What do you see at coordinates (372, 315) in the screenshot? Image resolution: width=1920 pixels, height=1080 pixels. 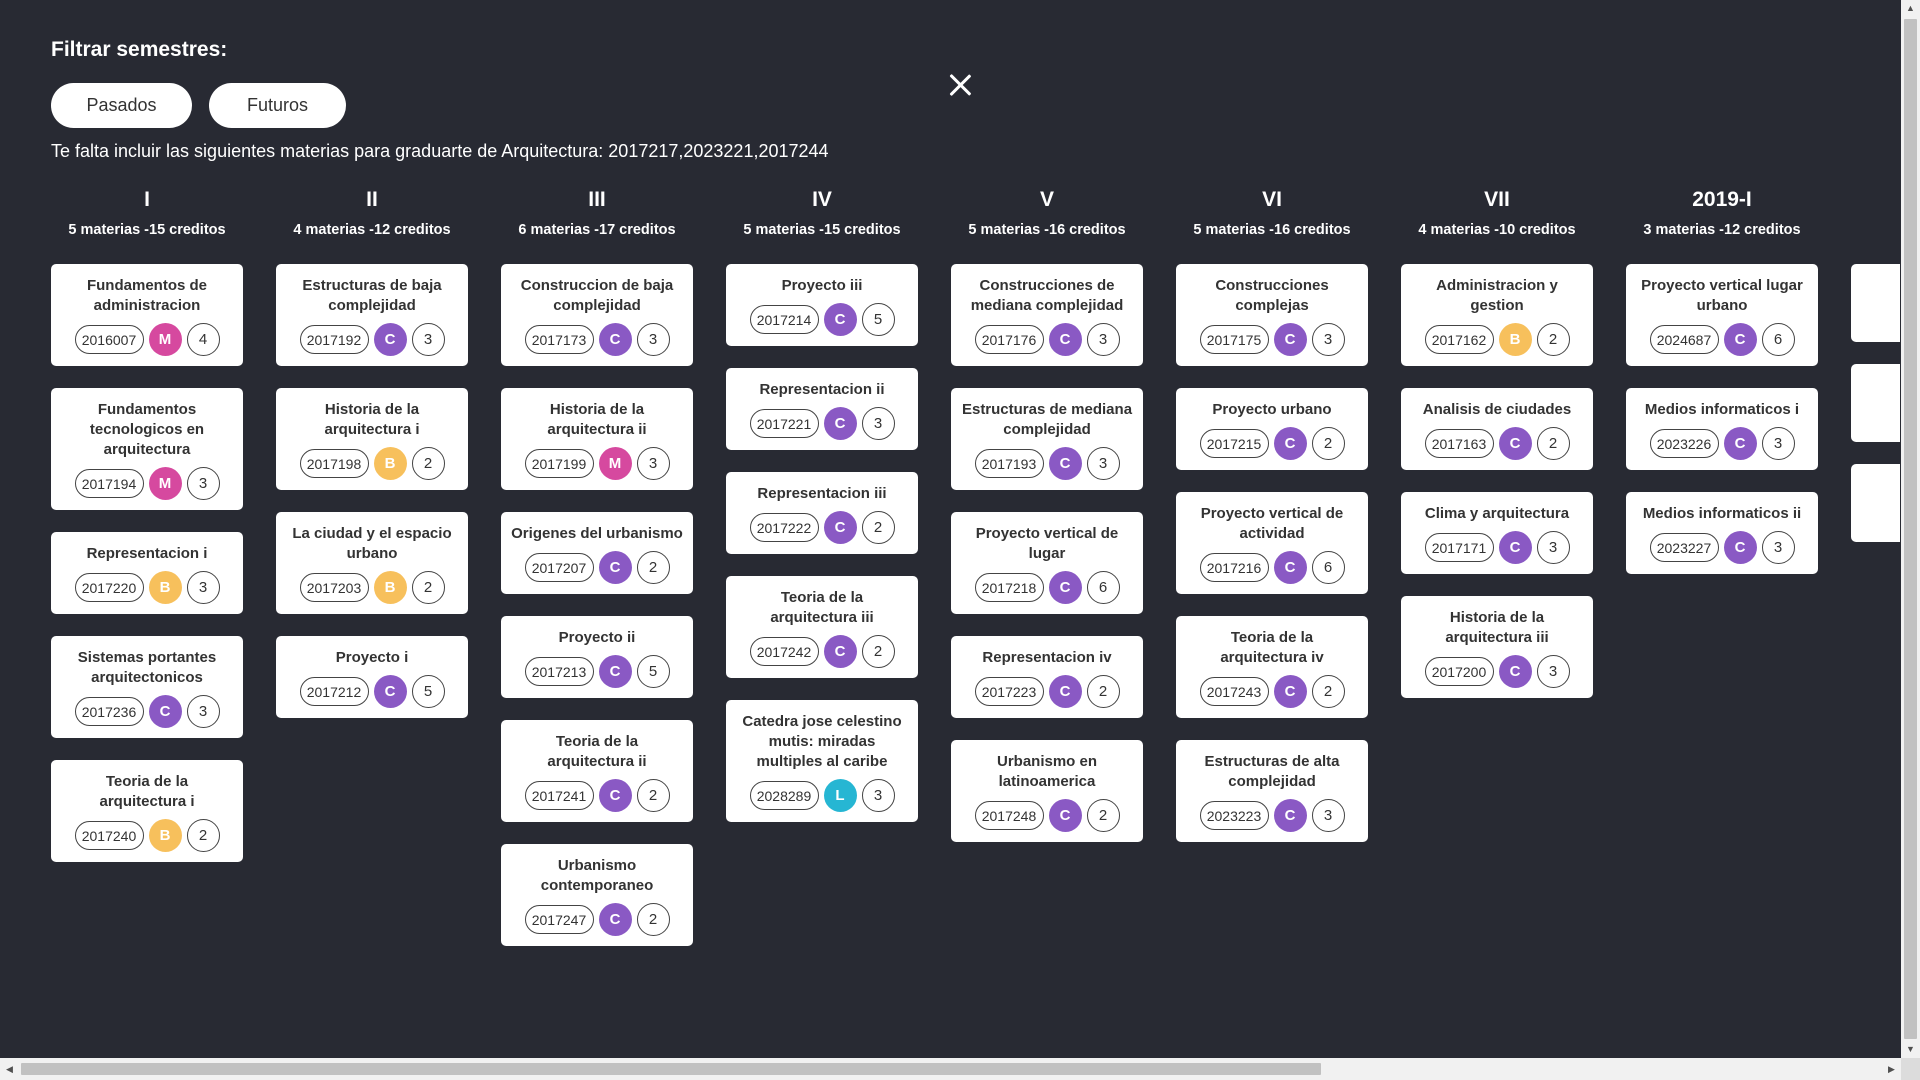 I see `course-card: Estructuras de baja complejidad 2017192 C 3` at bounding box center [372, 315].